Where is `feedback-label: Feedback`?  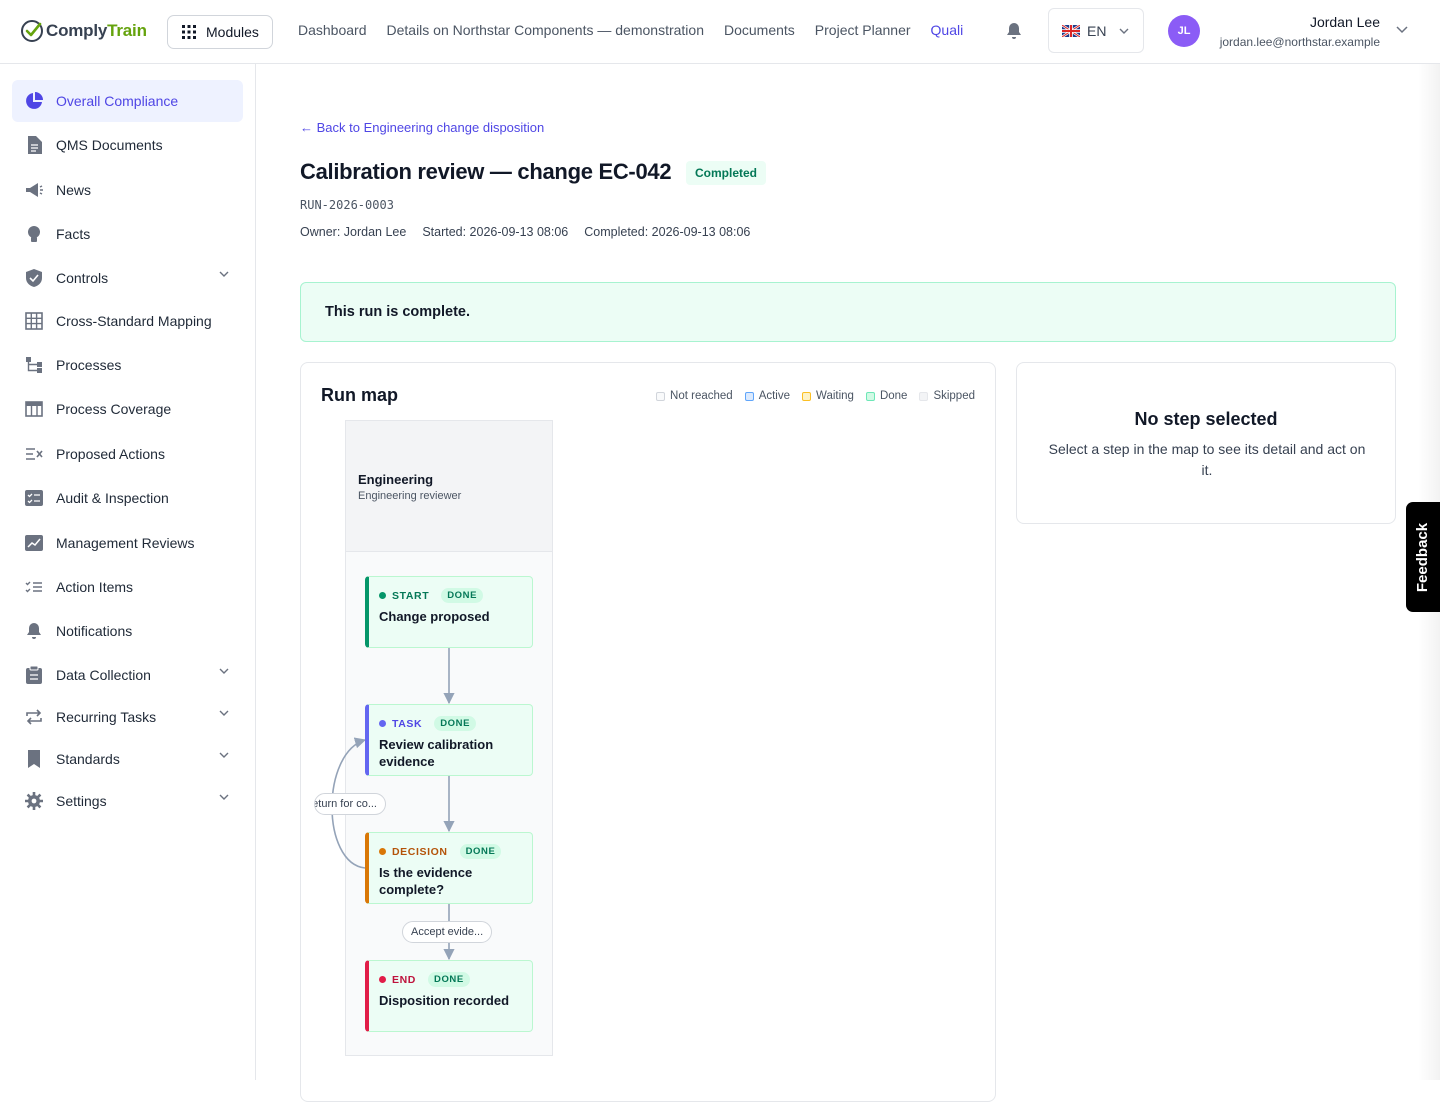 feedback-label: Feedback is located at coordinates (1423, 557).